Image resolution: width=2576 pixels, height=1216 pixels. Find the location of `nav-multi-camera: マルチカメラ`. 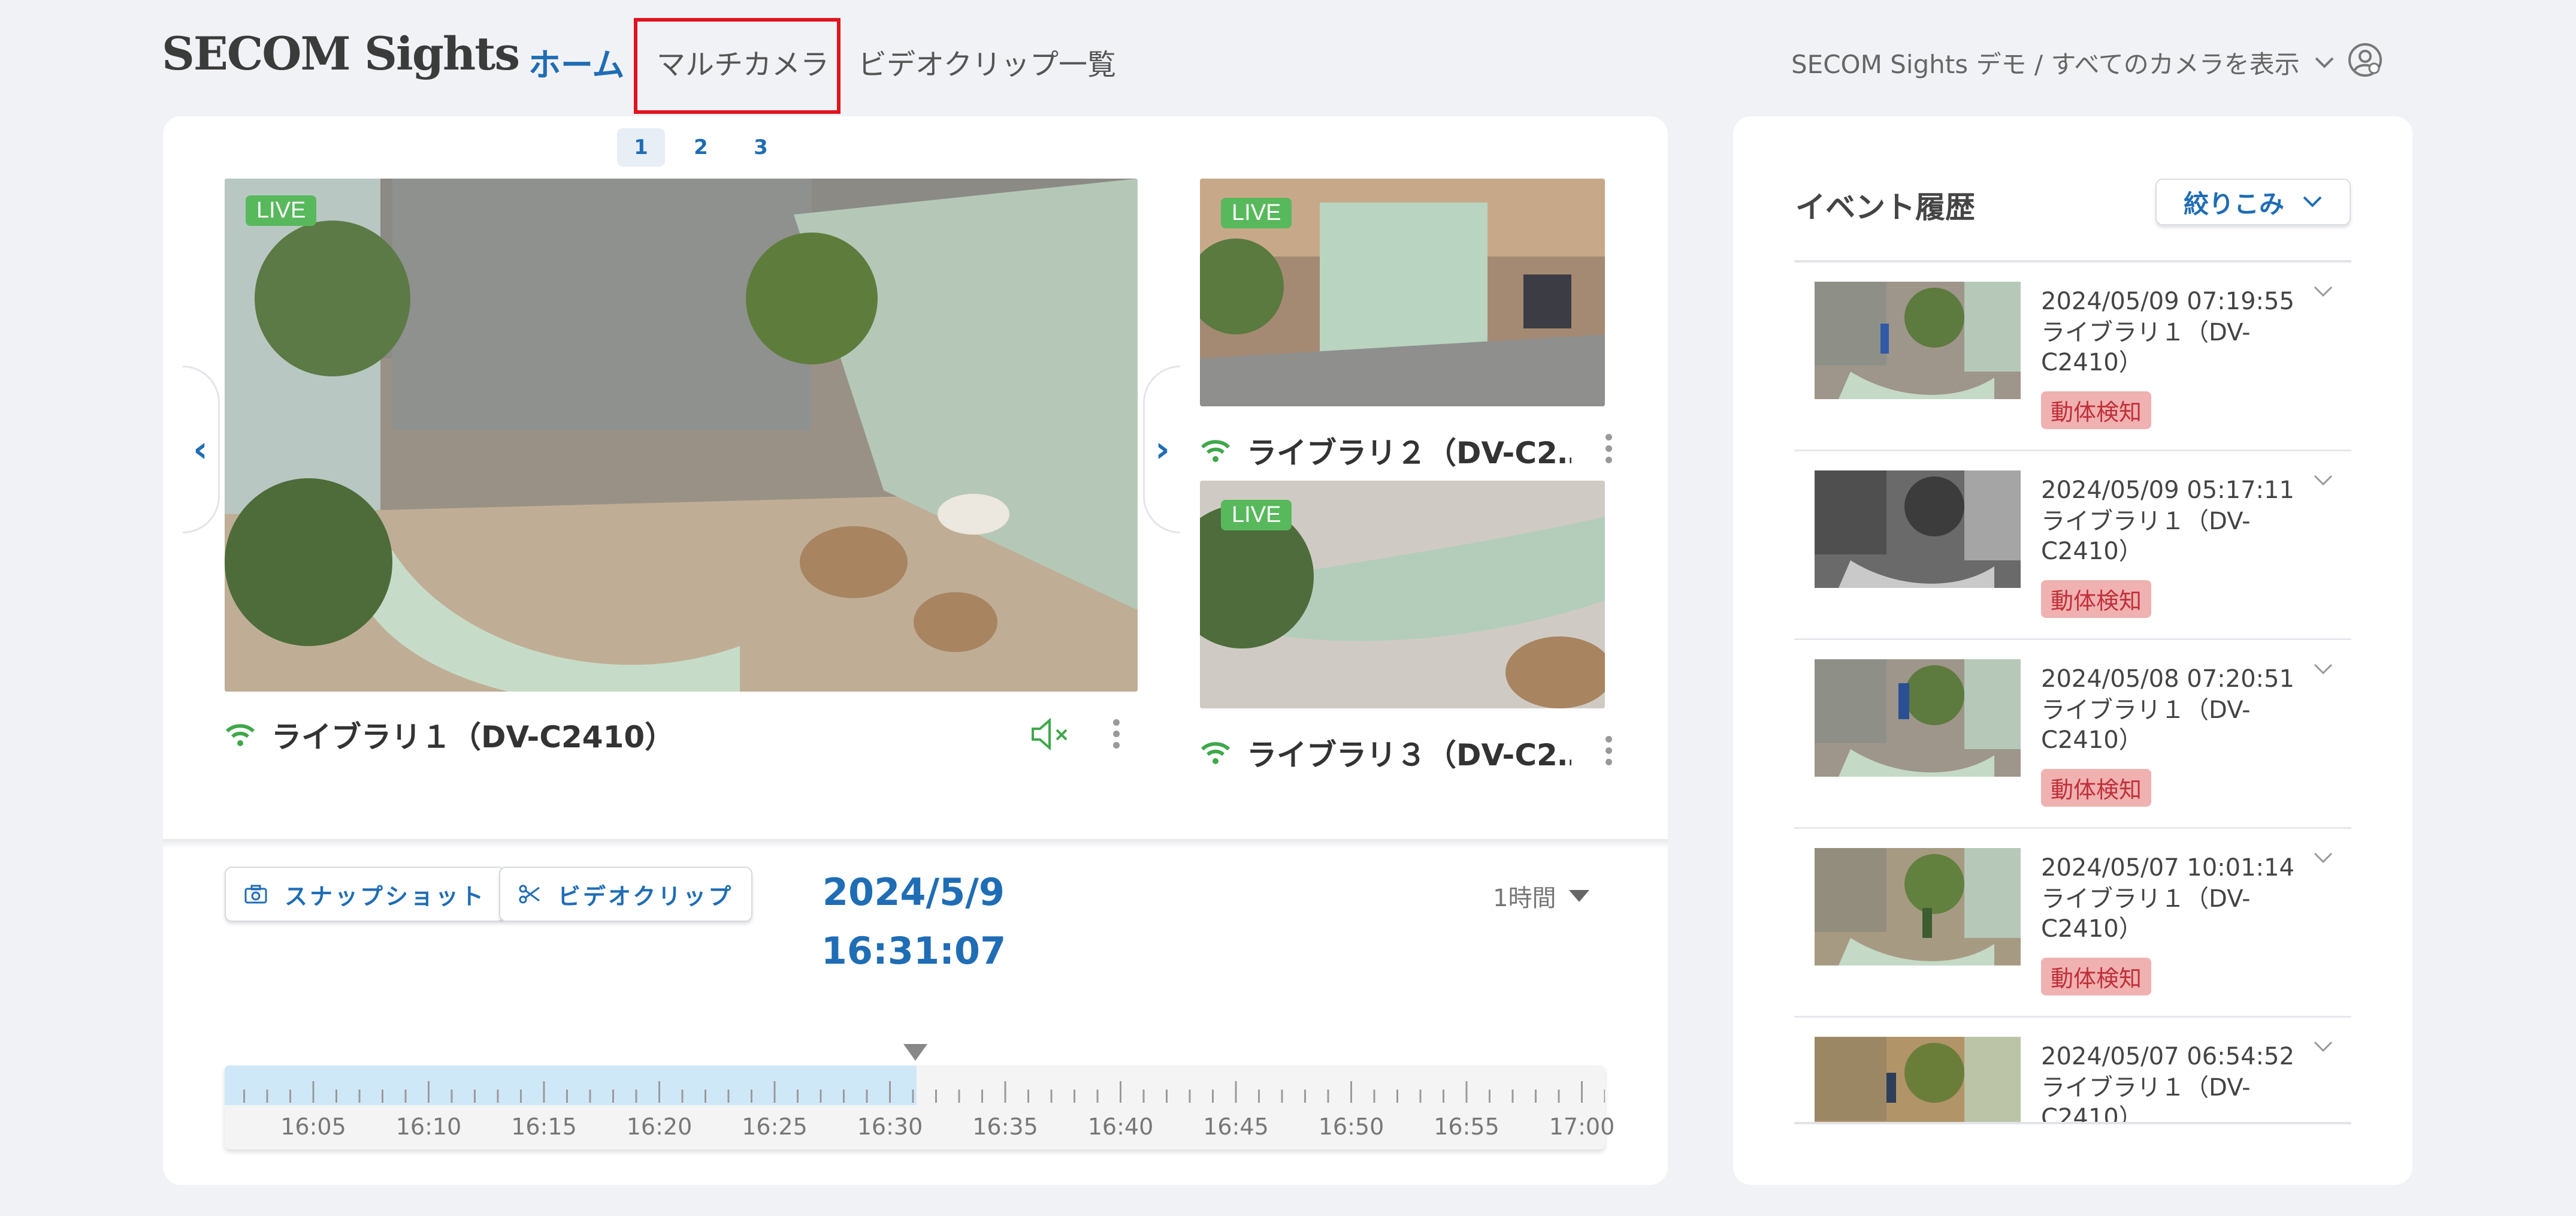

nav-multi-camera: マルチカメラ is located at coordinates (743, 62).